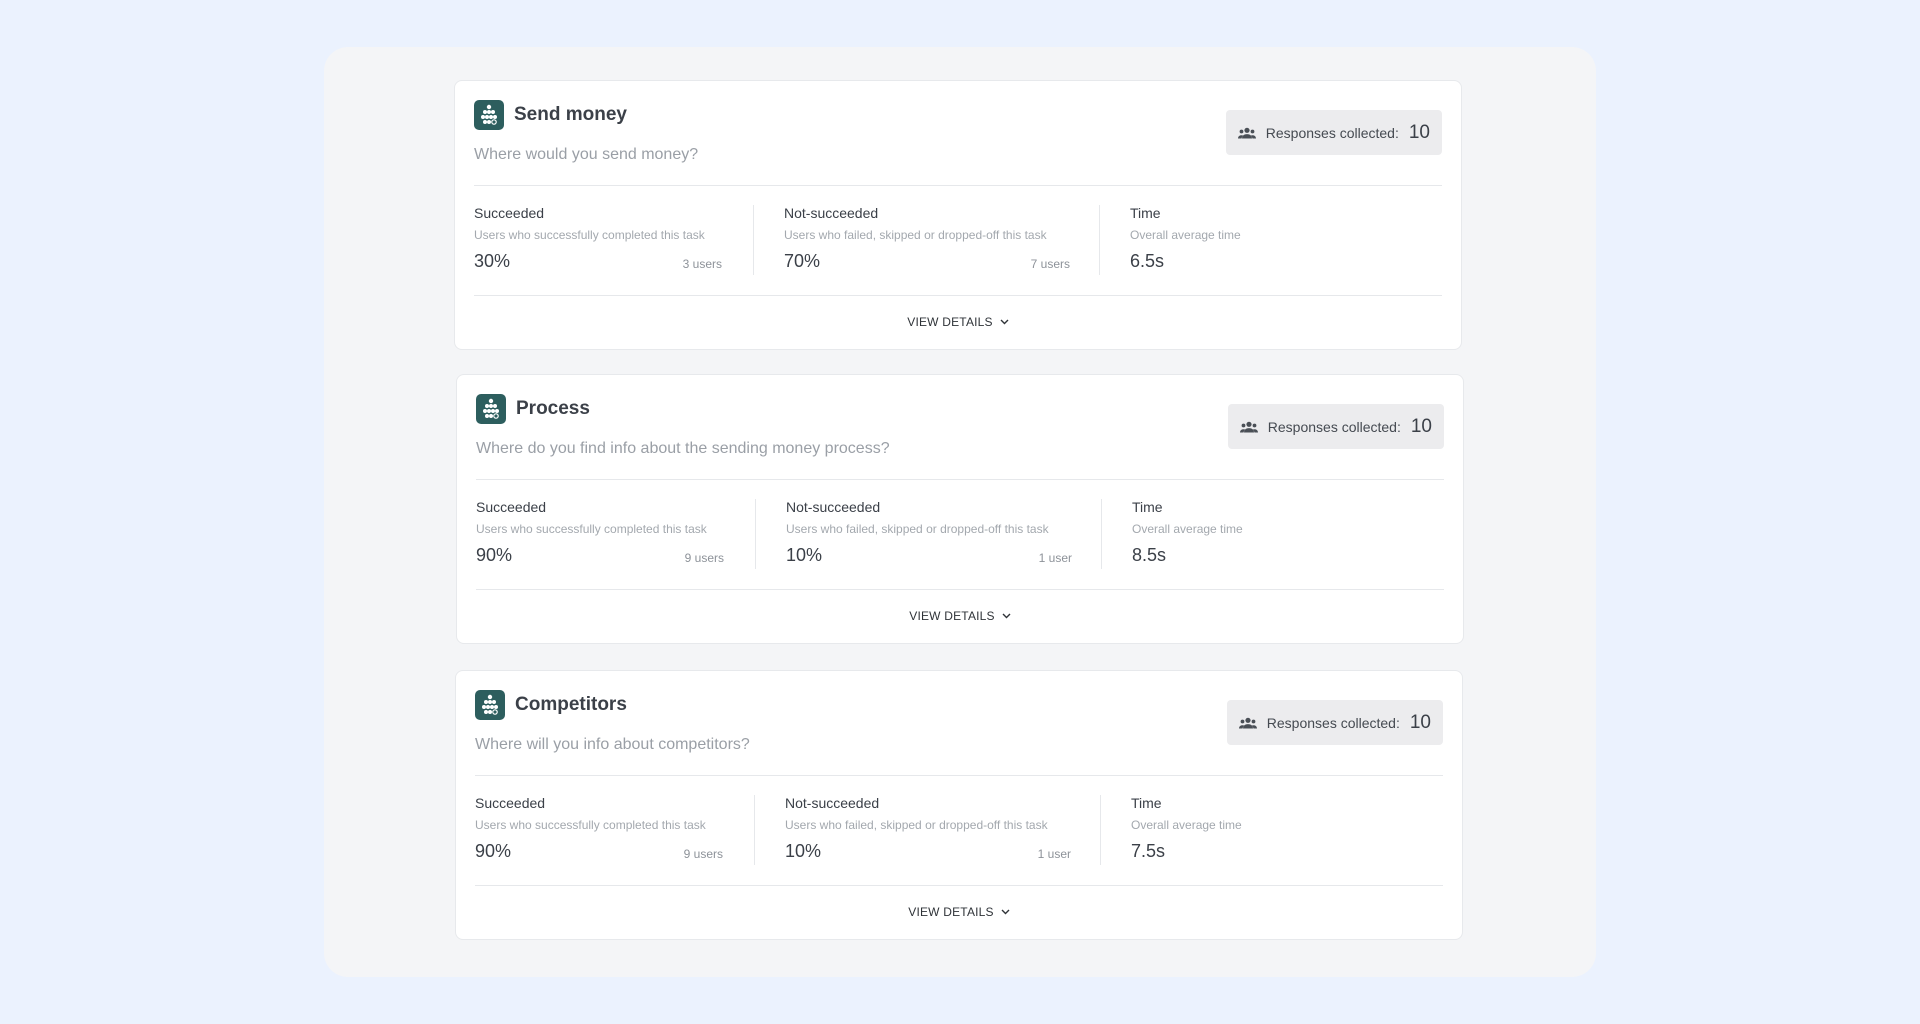  I want to click on task-question: Where would you send money?, so click(586, 154).